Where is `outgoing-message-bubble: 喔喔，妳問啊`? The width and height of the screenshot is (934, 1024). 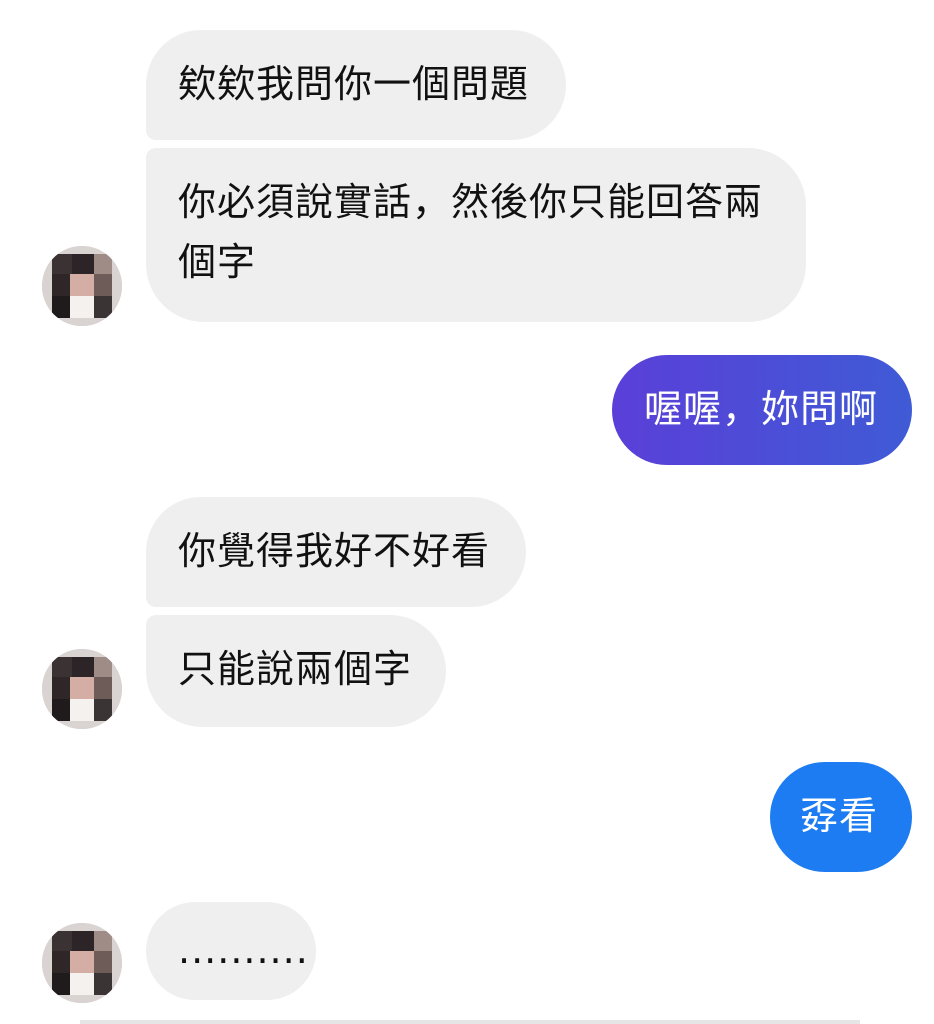 outgoing-message-bubble: 喔喔，妳問啊 is located at coordinates (762, 410).